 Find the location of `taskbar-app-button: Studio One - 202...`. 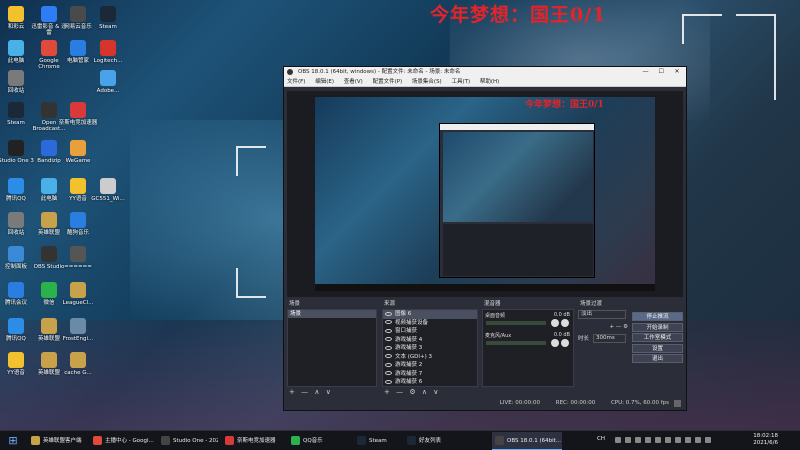

taskbar-app-button: Studio One - 202... is located at coordinates (188, 441).